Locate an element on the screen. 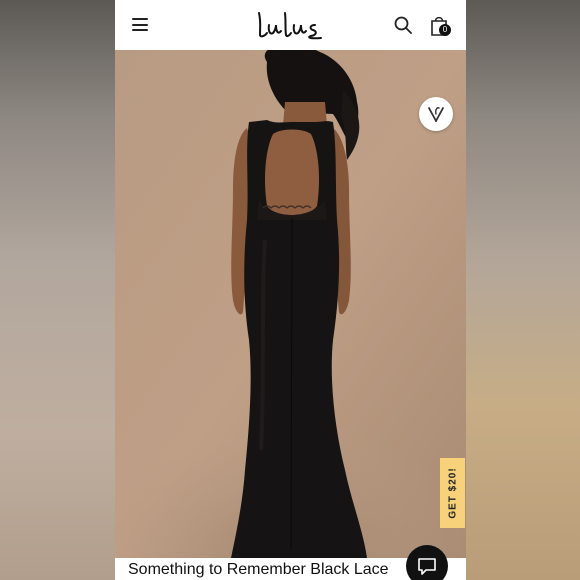  cart-count-badge: 0 is located at coordinates (445, 30).